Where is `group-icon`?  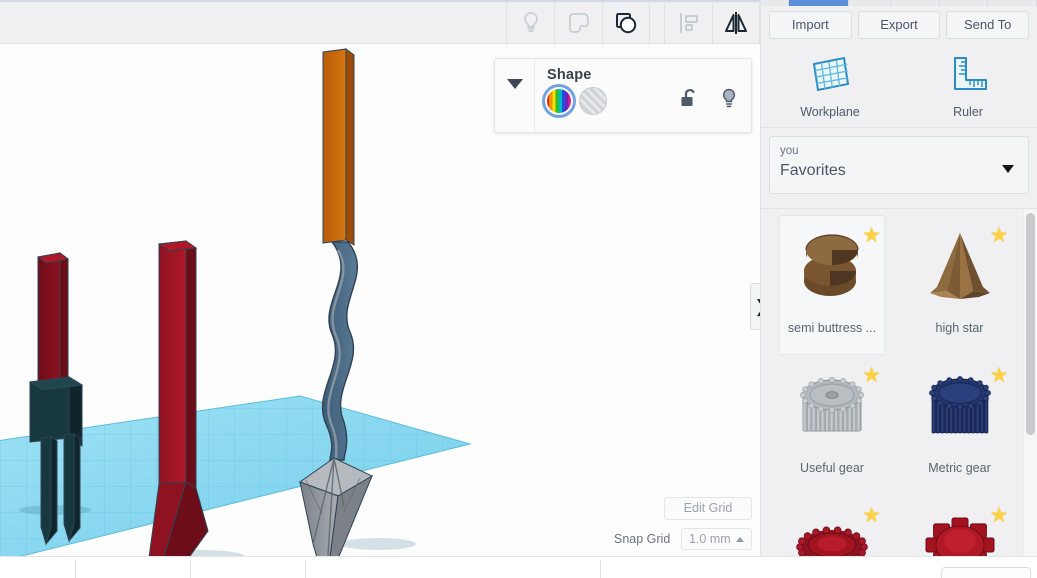
group-icon is located at coordinates (626, 22).